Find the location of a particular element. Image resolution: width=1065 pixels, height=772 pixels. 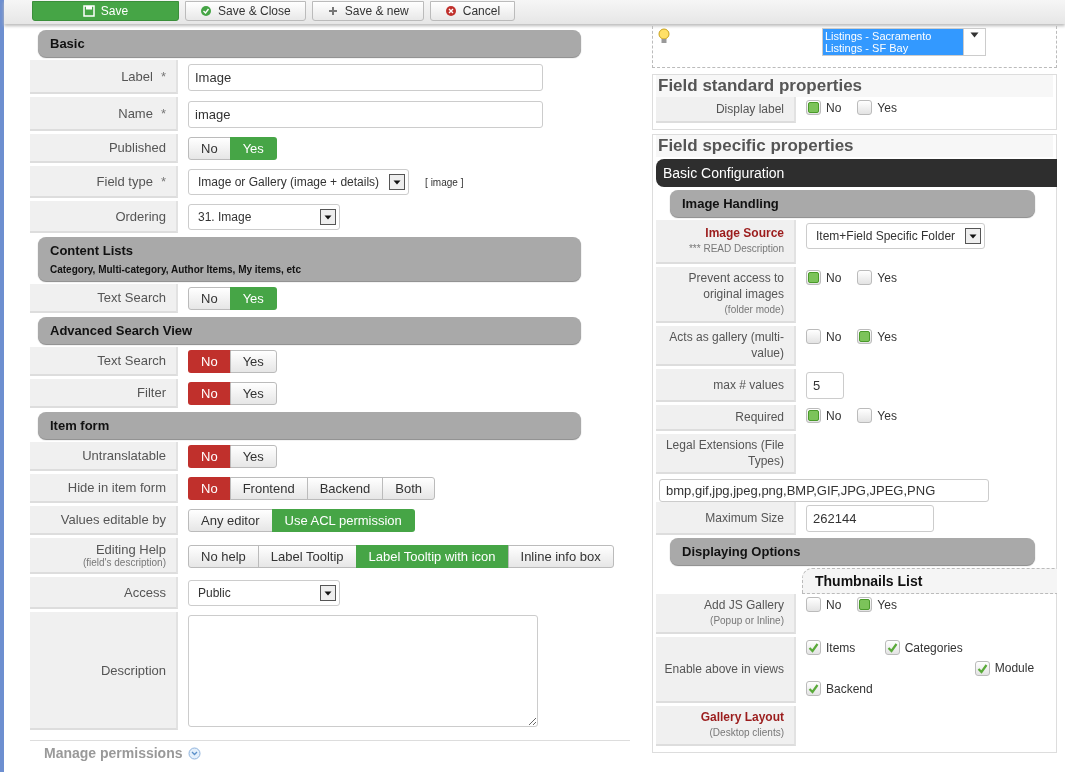

option-label: Backend is located at coordinates (849, 688).